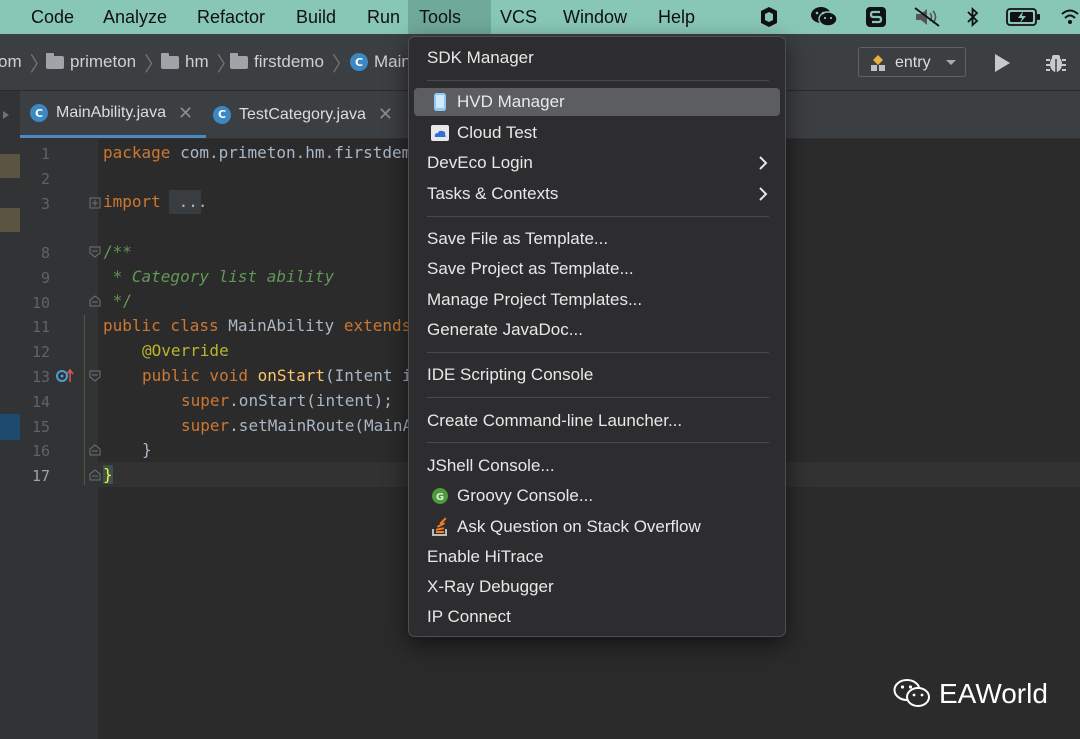 The image size is (1080, 739). What do you see at coordinates (113, 114) in the screenshot?
I see `tab-mainability: C MainAbility.java ✕` at bounding box center [113, 114].